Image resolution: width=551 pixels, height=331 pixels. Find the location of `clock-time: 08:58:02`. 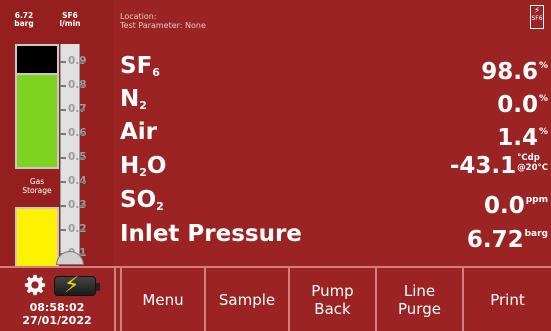

clock-time: 08:58:02 is located at coordinates (57, 307).